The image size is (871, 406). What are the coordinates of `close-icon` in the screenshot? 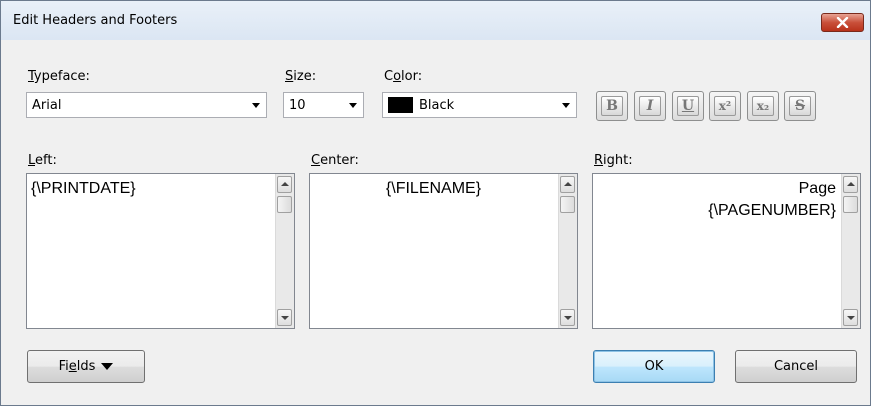 It's located at (842, 22).